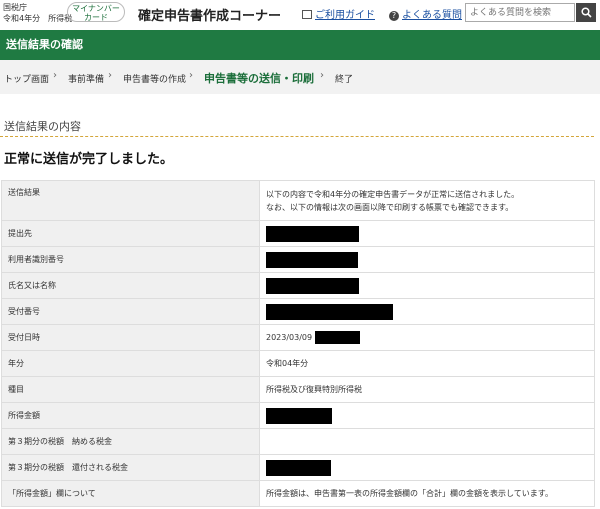  I want to click on table-row: 種目 所得税及び復興特別所得税, so click(298, 389).